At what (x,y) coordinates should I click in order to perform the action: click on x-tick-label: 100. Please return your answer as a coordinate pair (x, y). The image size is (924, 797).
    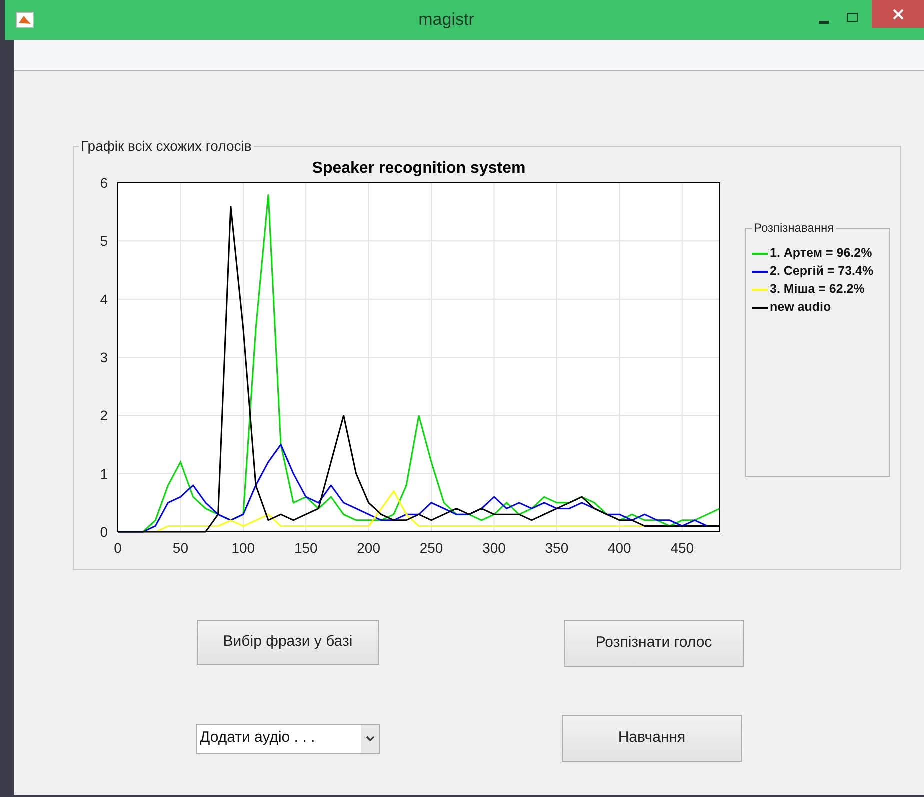
    Looking at the image, I should click on (244, 548).